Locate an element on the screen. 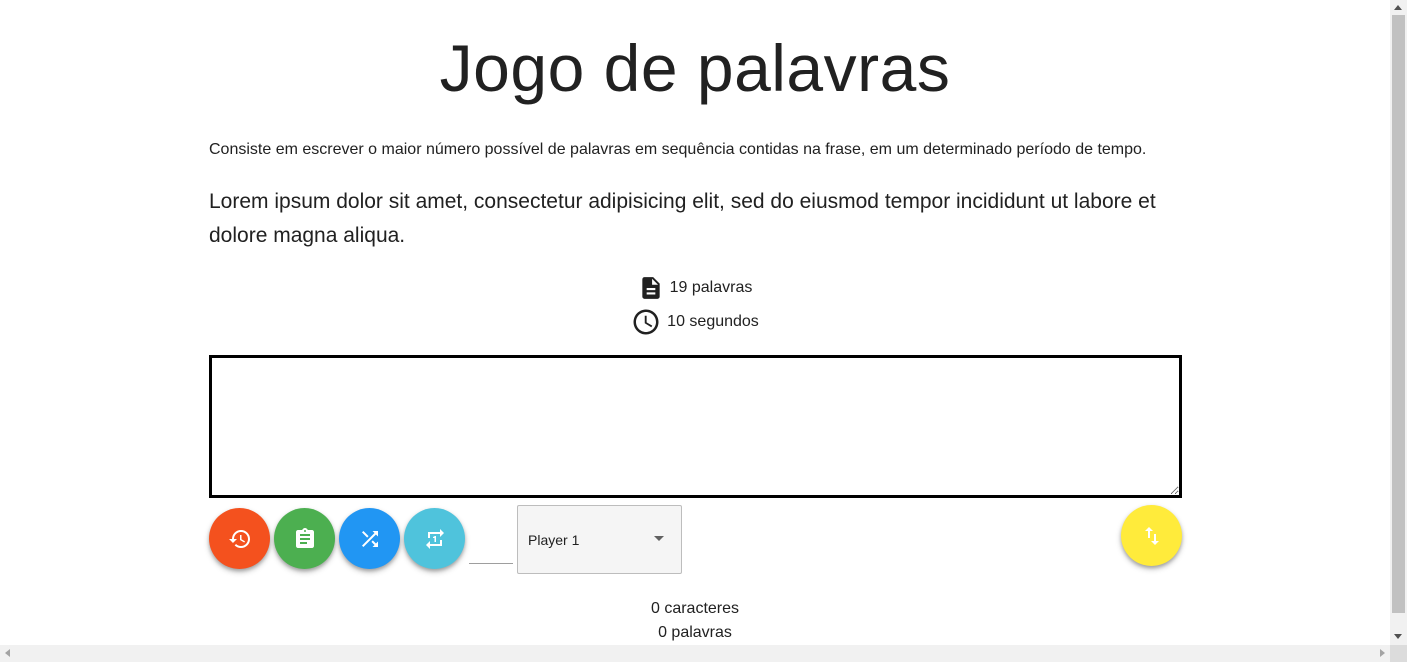  history-icon is located at coordinates (239, 538).